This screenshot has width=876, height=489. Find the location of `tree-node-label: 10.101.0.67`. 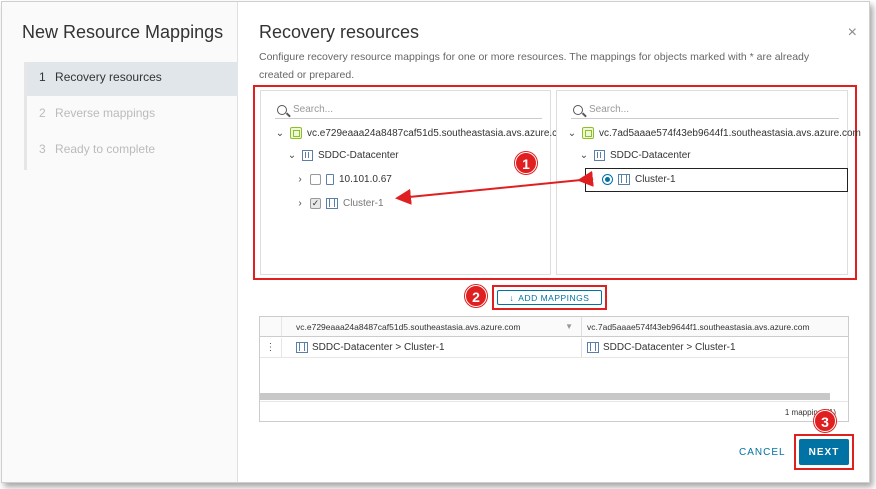

tree-node-label: 10.101.0.67 is located at coordinates (365, 179).